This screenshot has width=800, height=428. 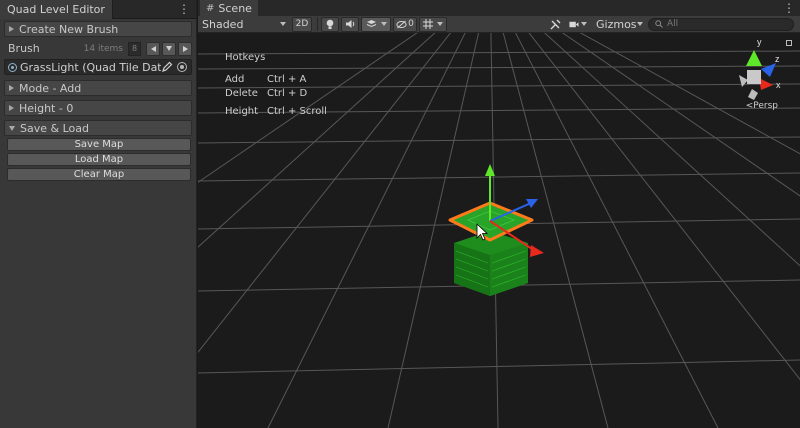 I want to click on hotkey-row: Height Ctrl + Scroll, so click(x=276, y=113).